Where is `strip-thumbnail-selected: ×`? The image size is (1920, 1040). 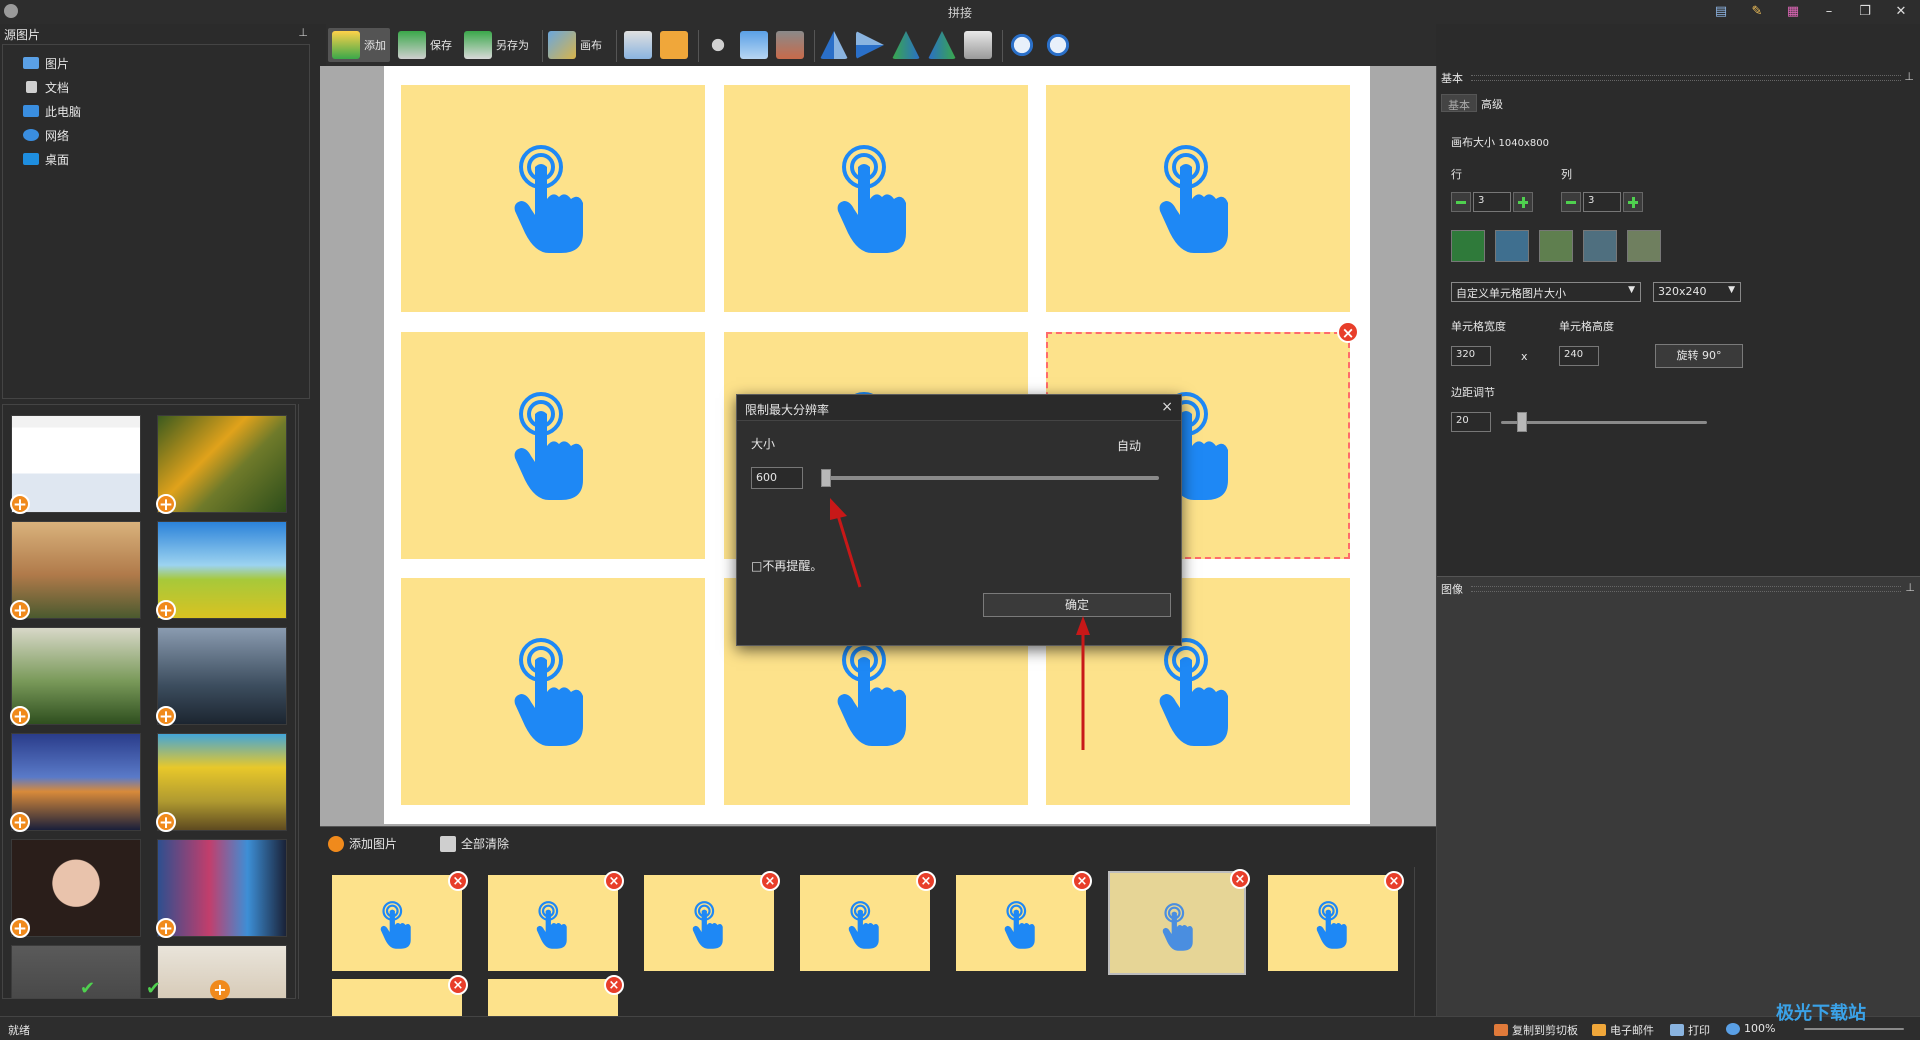
strip-thumbnail-selected: × is located at coordinates (1179, 922).